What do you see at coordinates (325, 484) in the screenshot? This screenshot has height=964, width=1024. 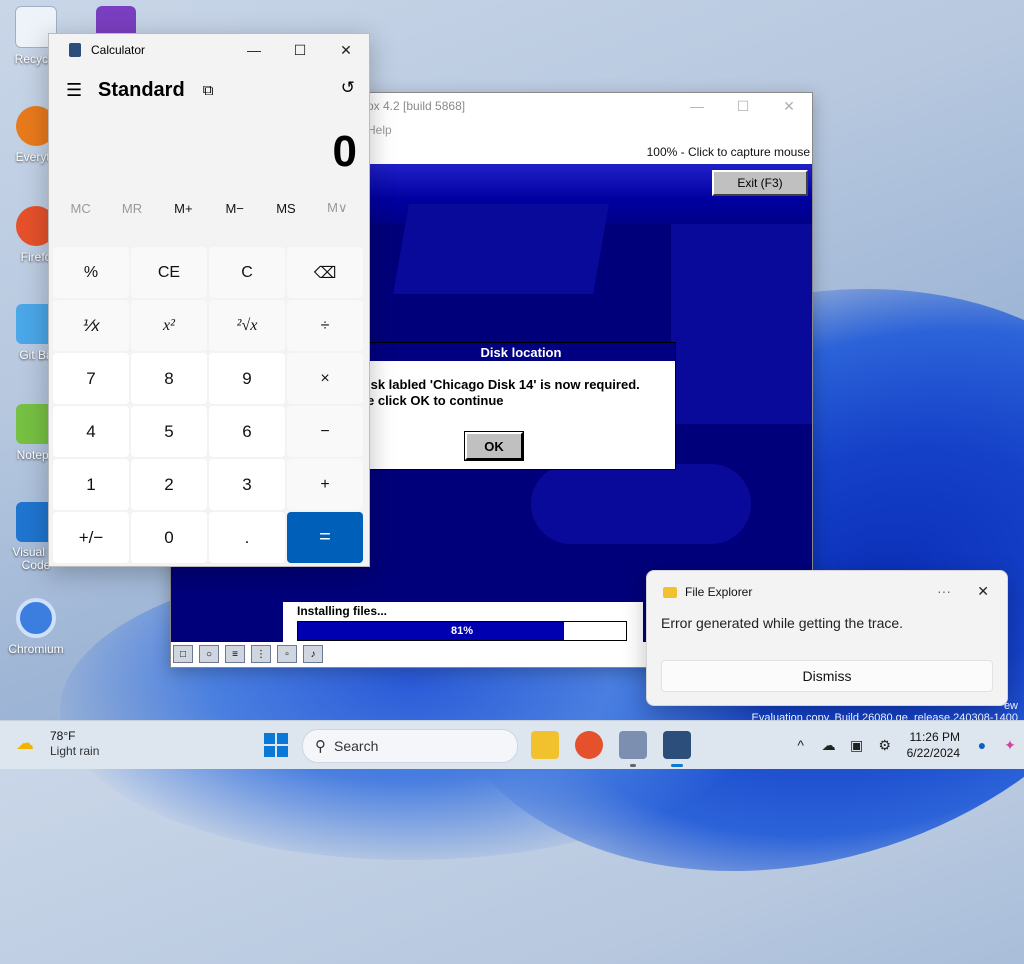 I see `add-button: +` at bounding box center [325, 484].